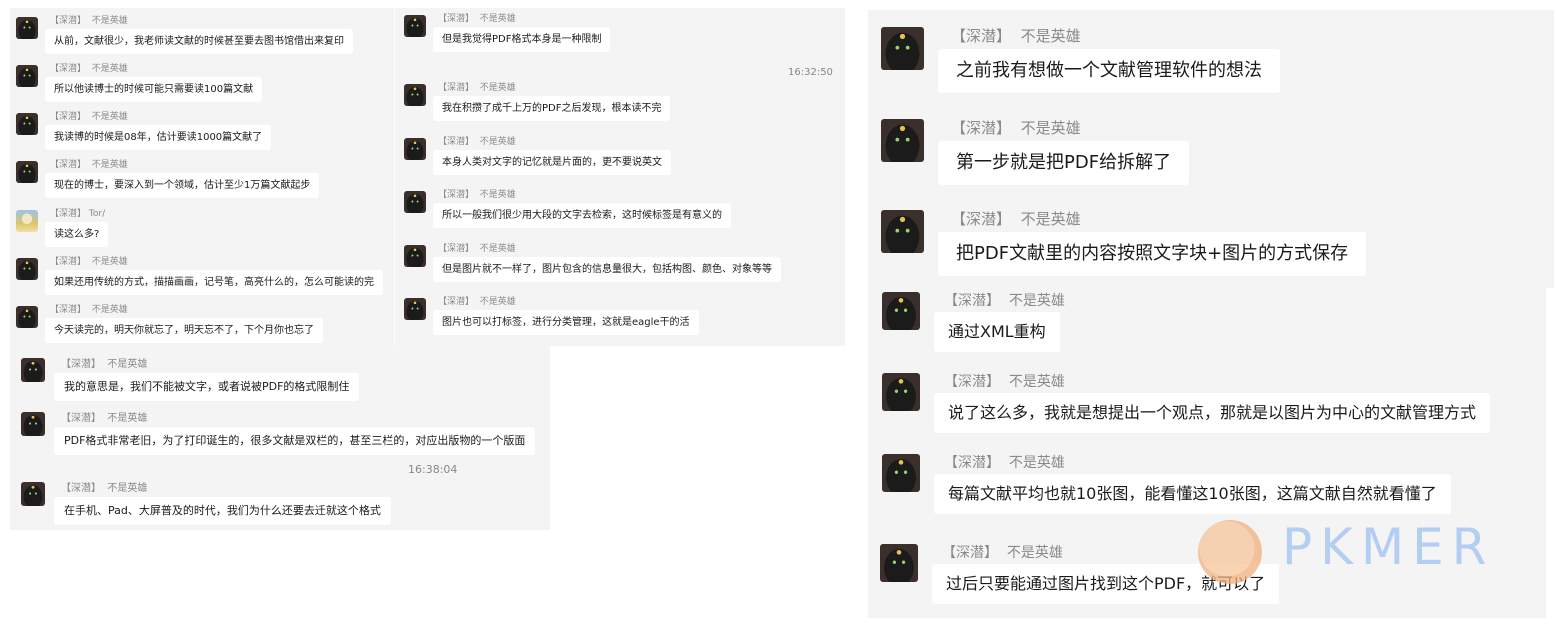 This screenshot has width=1556, height=629. I want to click on message-bubble: 第一步就是把PDF给拆解了, so click(1064, 163).